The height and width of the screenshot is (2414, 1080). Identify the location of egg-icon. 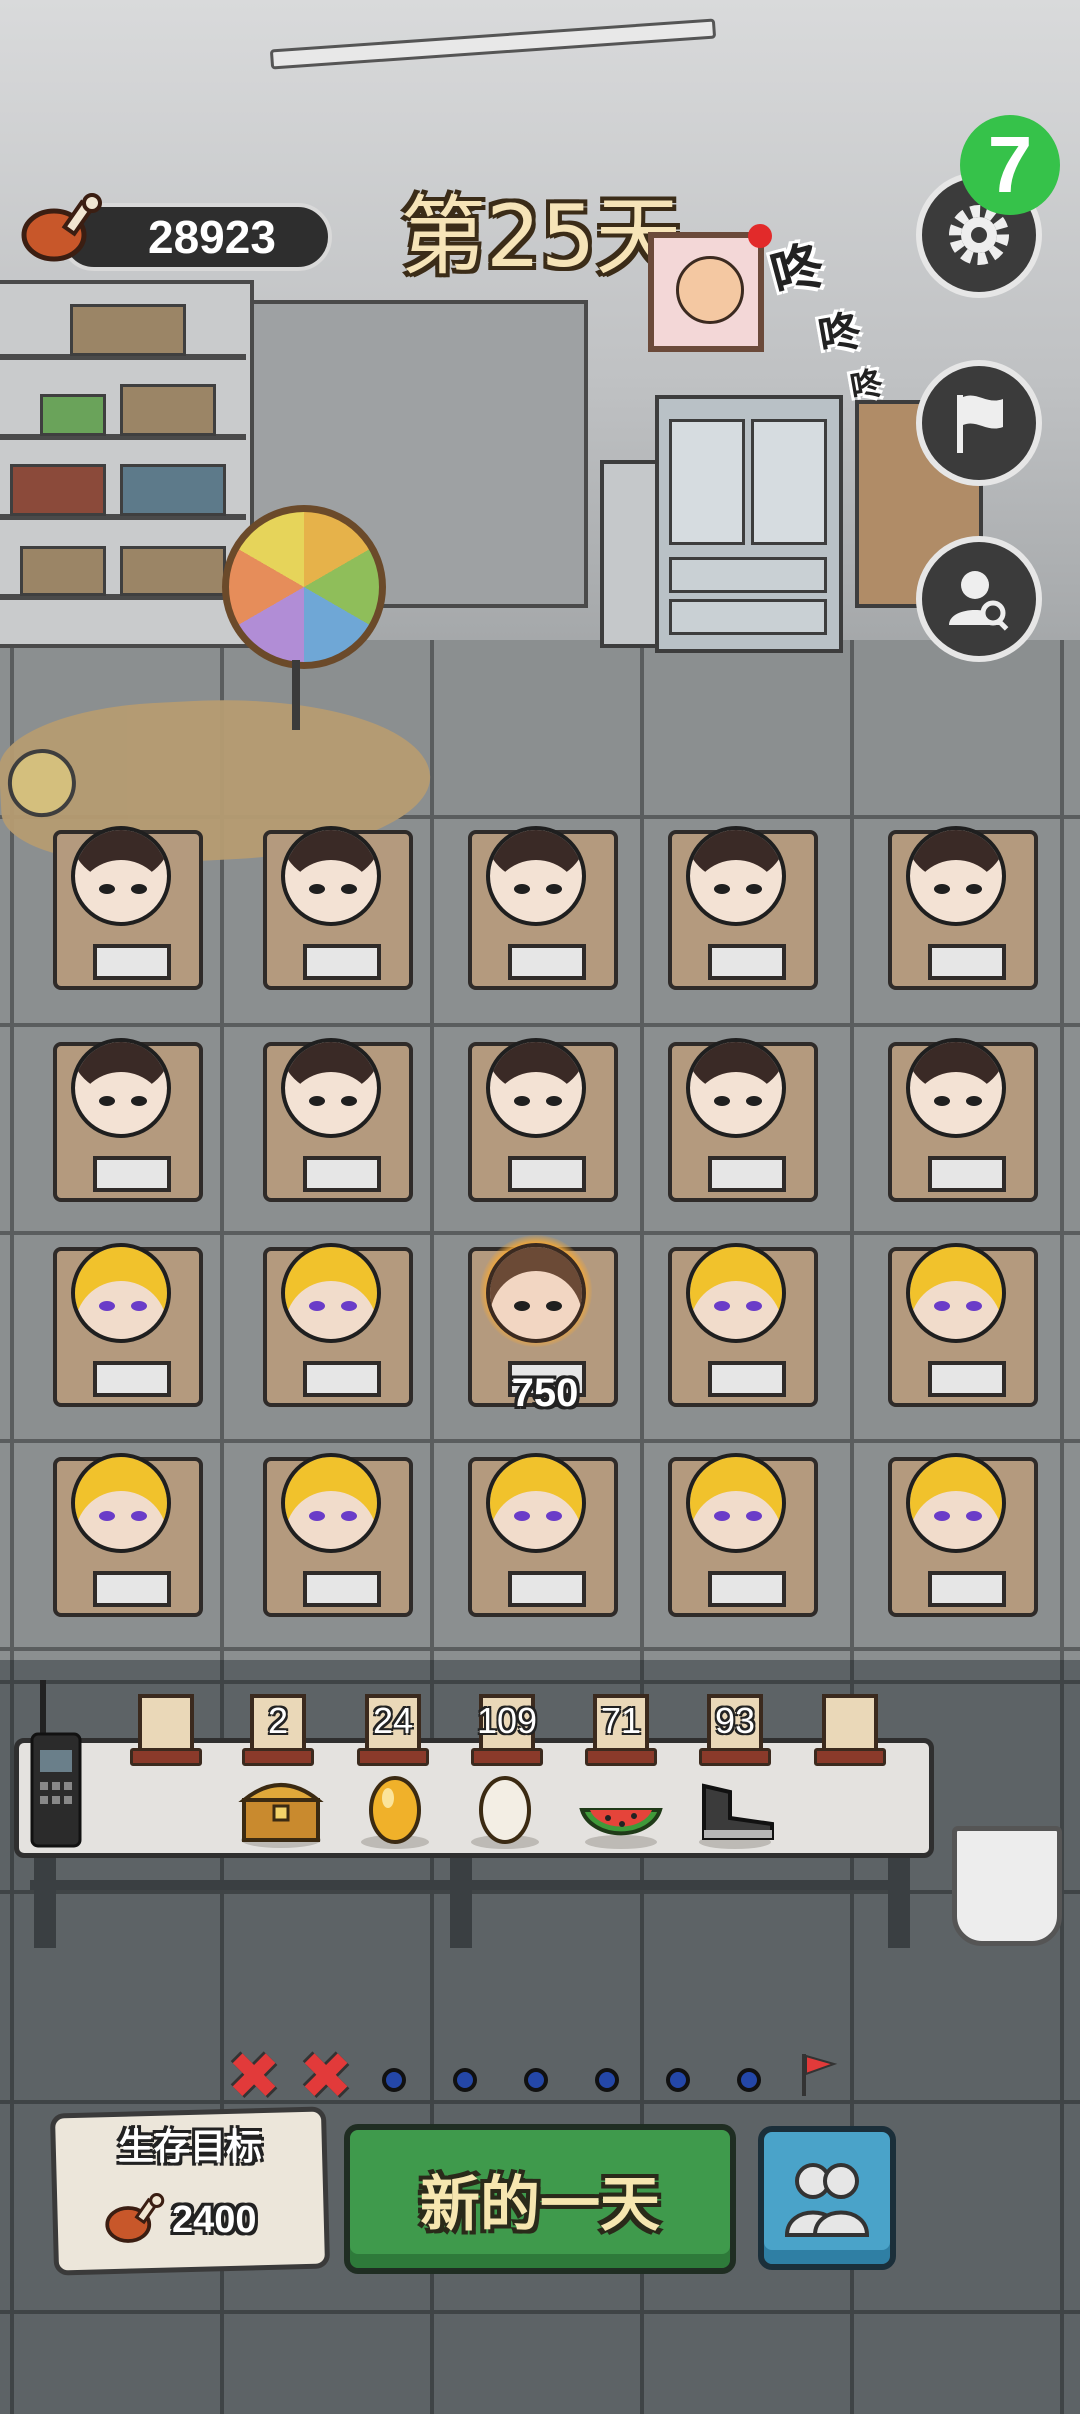
(505, 1810).